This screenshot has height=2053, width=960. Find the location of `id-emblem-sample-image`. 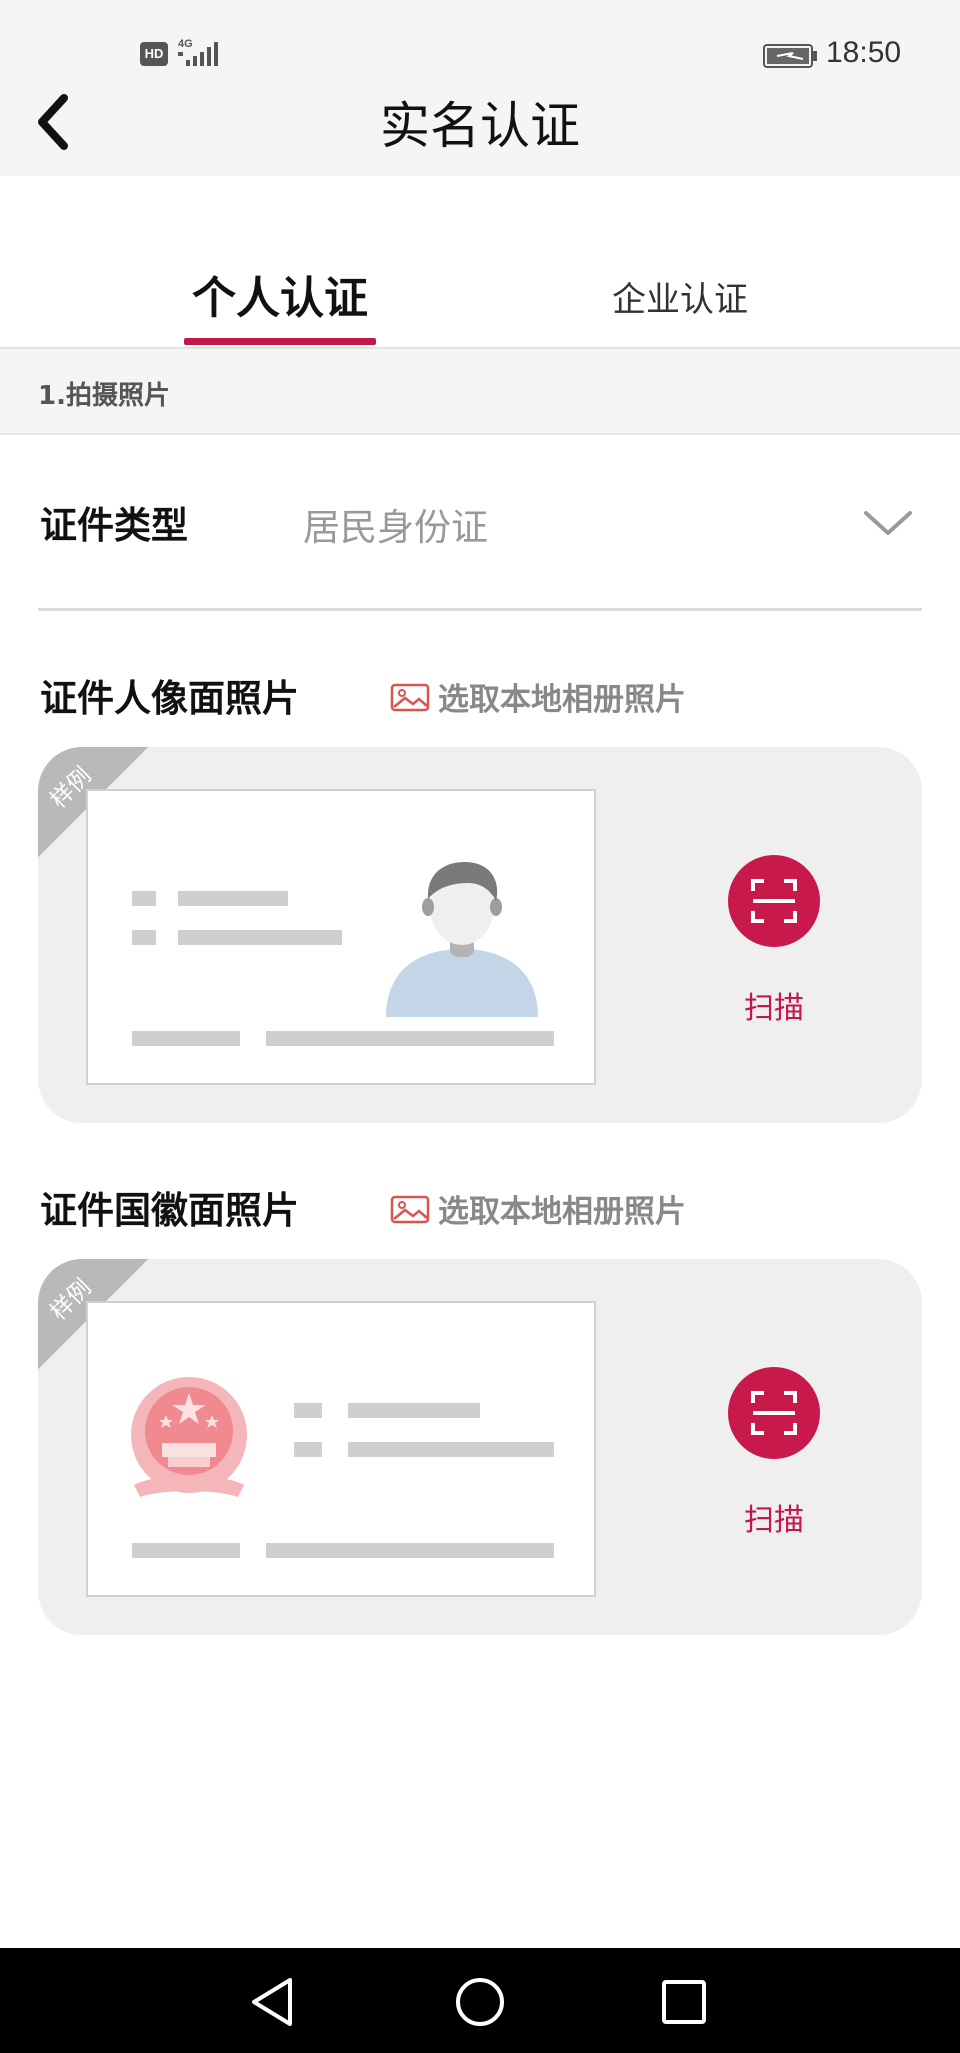

id-emblem-sample-image is located at coordinates (341, 1449).